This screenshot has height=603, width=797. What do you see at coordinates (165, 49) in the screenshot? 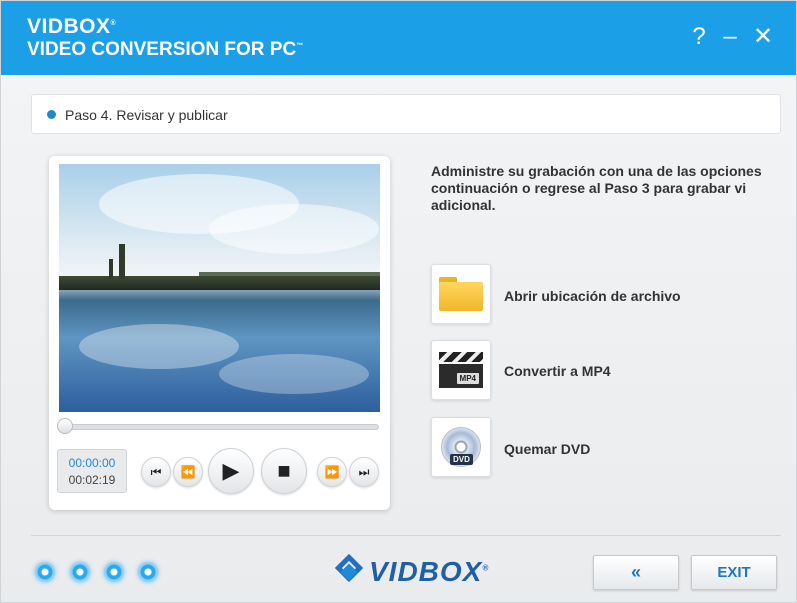
I see `brand-subtitle: VIDEO CONVERSION FOR PC™` at bounding box center [165, 49].